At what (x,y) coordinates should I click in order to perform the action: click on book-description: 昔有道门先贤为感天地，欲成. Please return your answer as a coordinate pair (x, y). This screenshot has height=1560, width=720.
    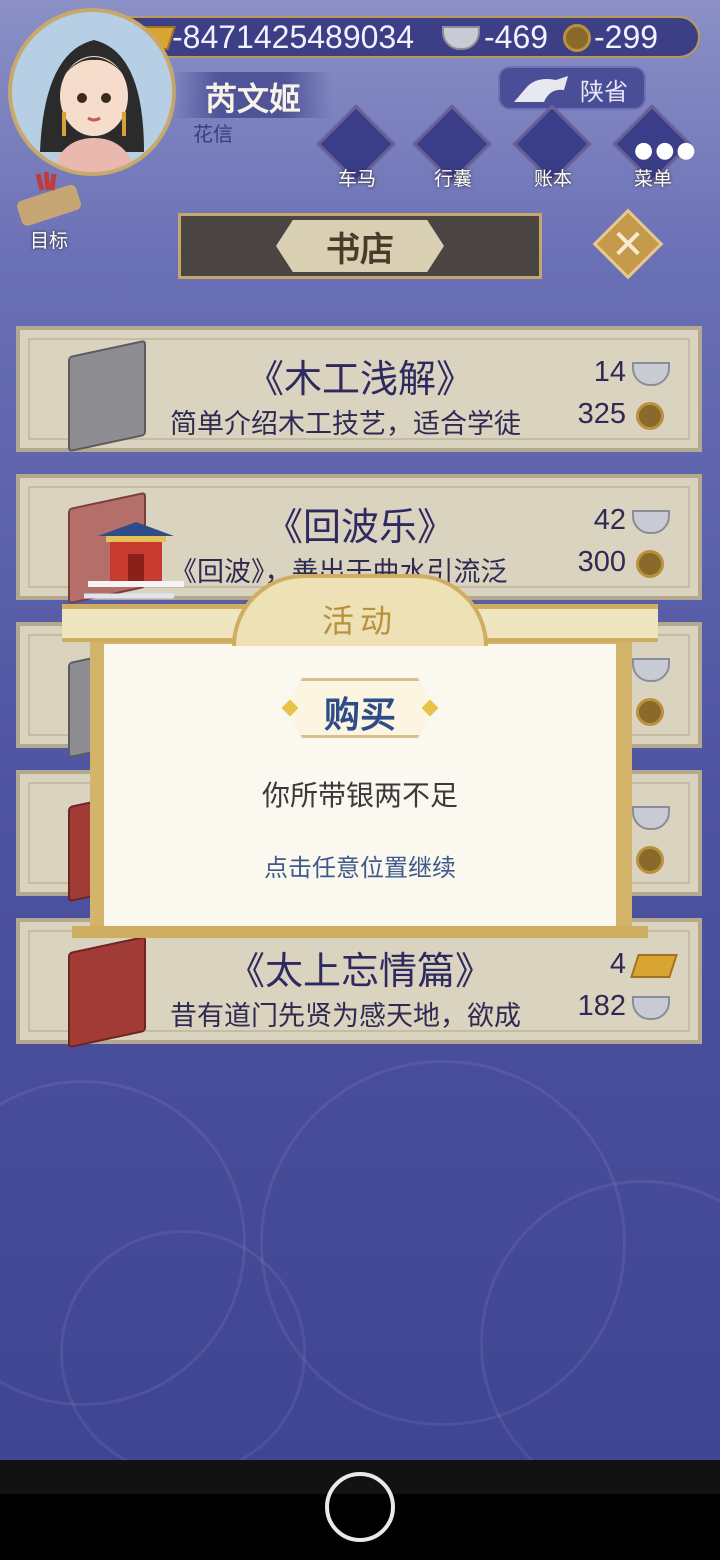
    Looking at the image, I should click on (345, 1016).